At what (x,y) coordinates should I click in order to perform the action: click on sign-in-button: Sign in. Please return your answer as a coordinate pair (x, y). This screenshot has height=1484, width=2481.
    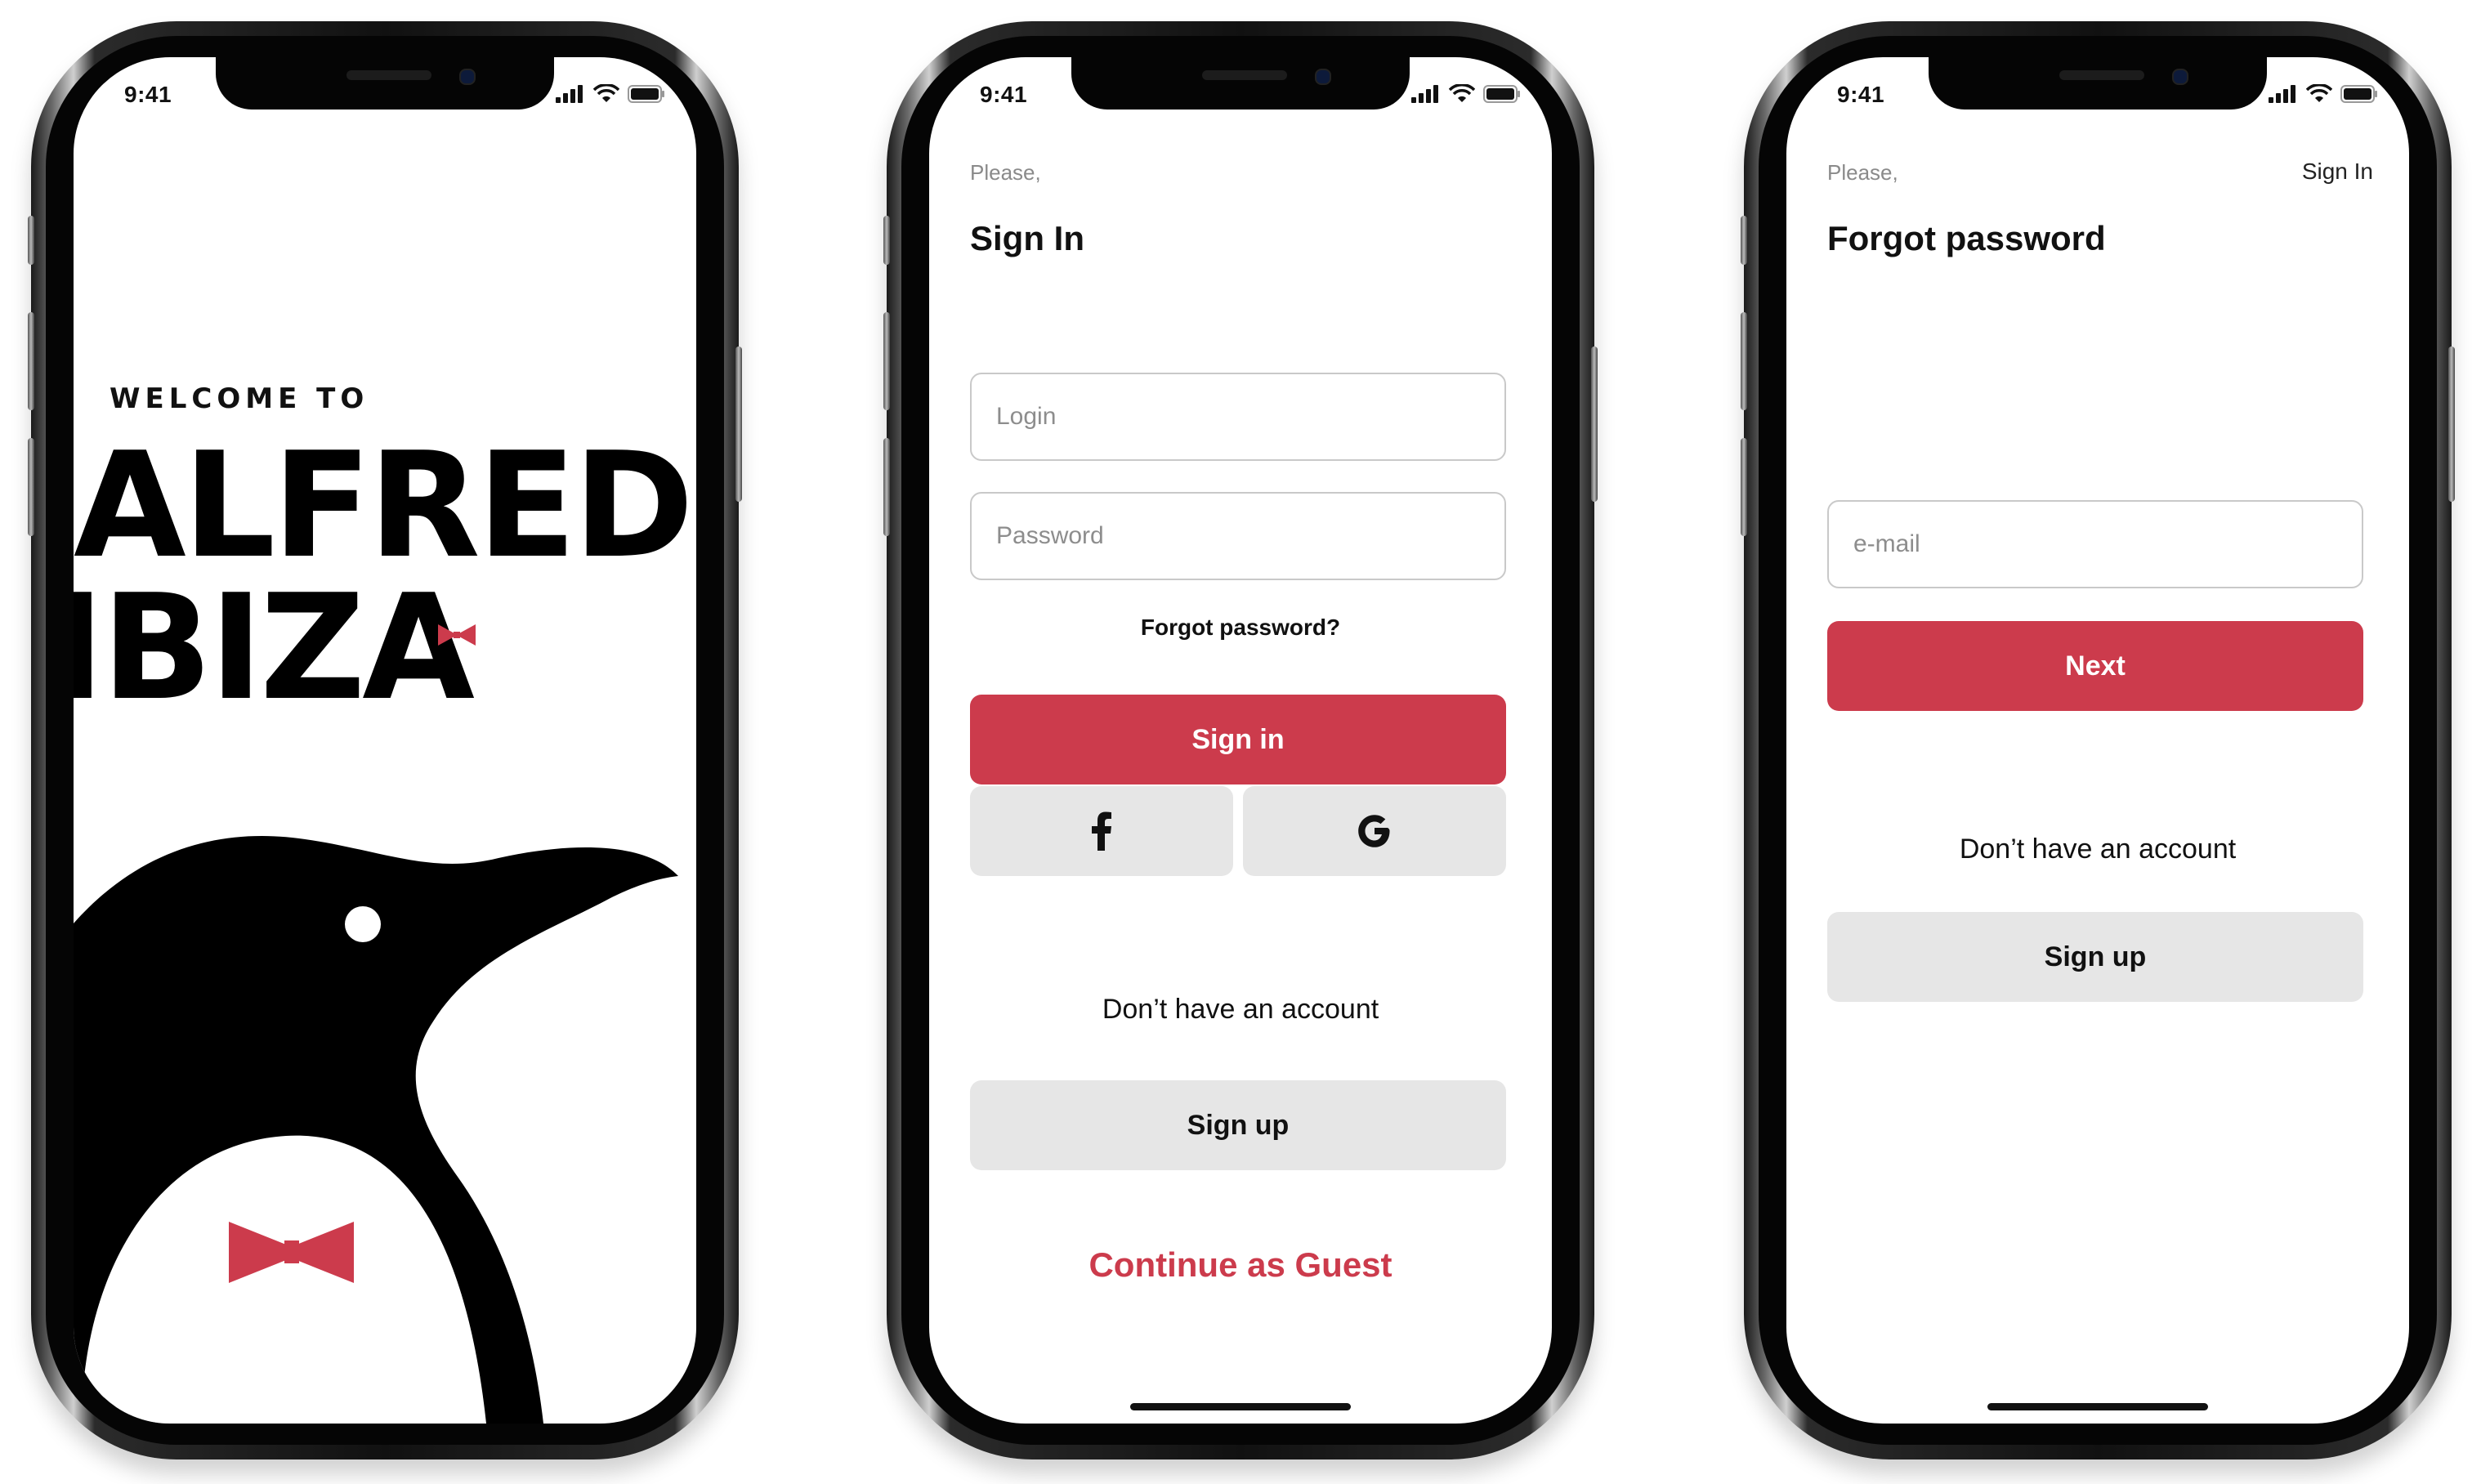
    Looking at the image, I should click on (1238, 739).